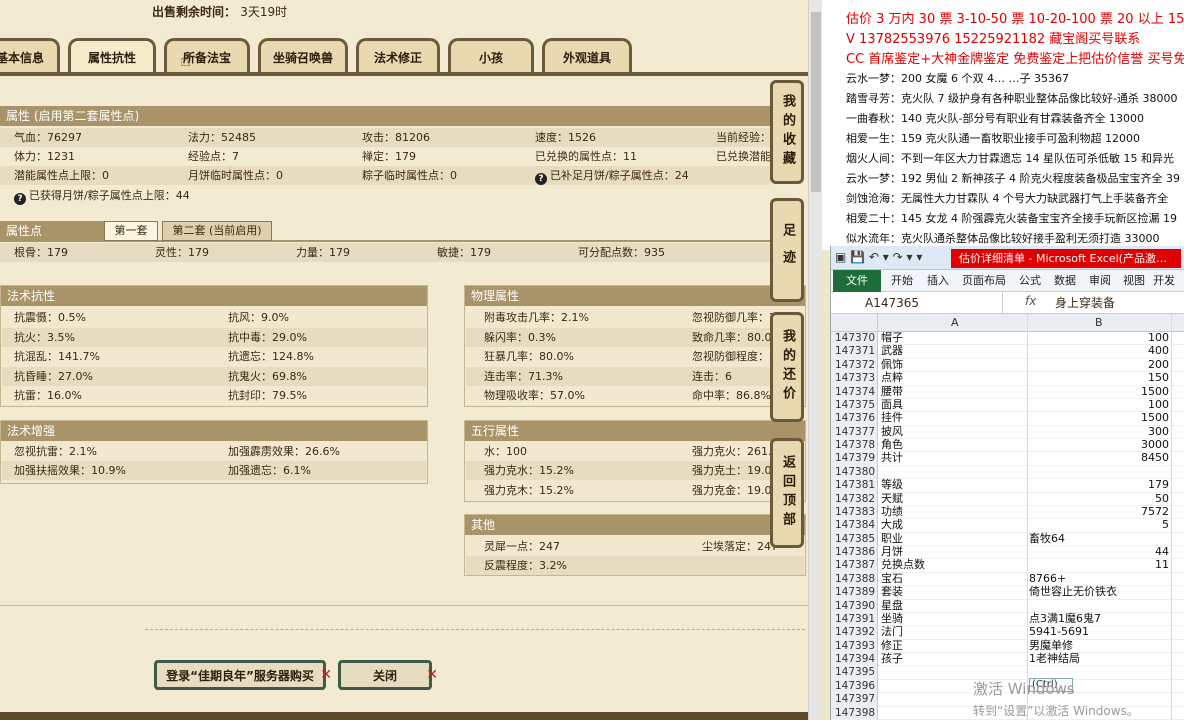 This screenshot has width=1184, height=720. What do you see at coordinates (1099, 458) in the screenshot?
I see `cell-b: 8450` at bounding box center [1099, 458].